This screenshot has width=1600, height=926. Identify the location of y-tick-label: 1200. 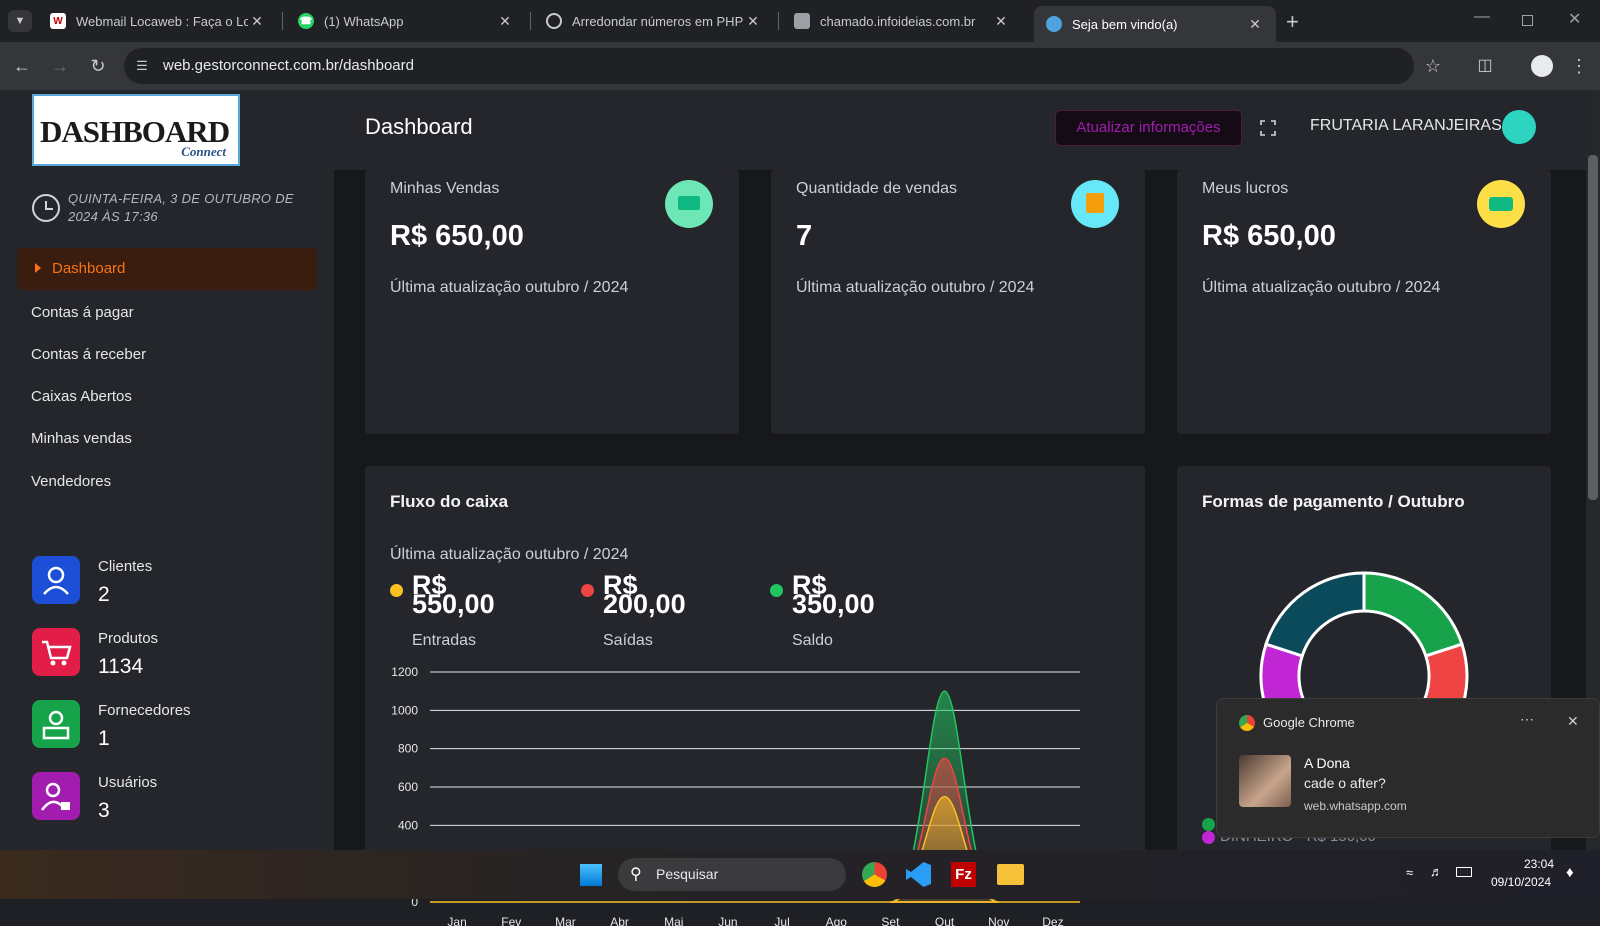
(404, 672).